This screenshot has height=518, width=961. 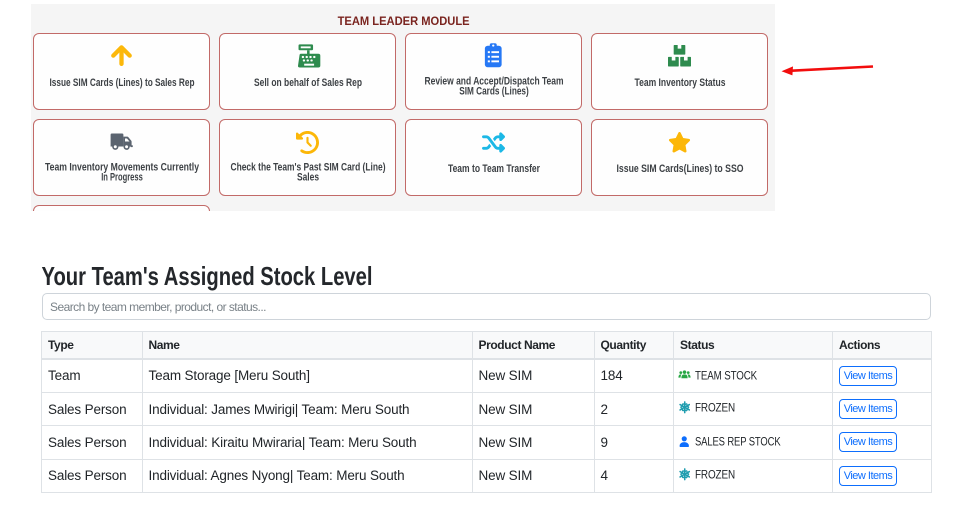 What do you see at coordinates (680, 169) in the screenshot?
I see `svg-text: Issue SIM Cards(Lines) to SSO` at bounding box center [680, 169].